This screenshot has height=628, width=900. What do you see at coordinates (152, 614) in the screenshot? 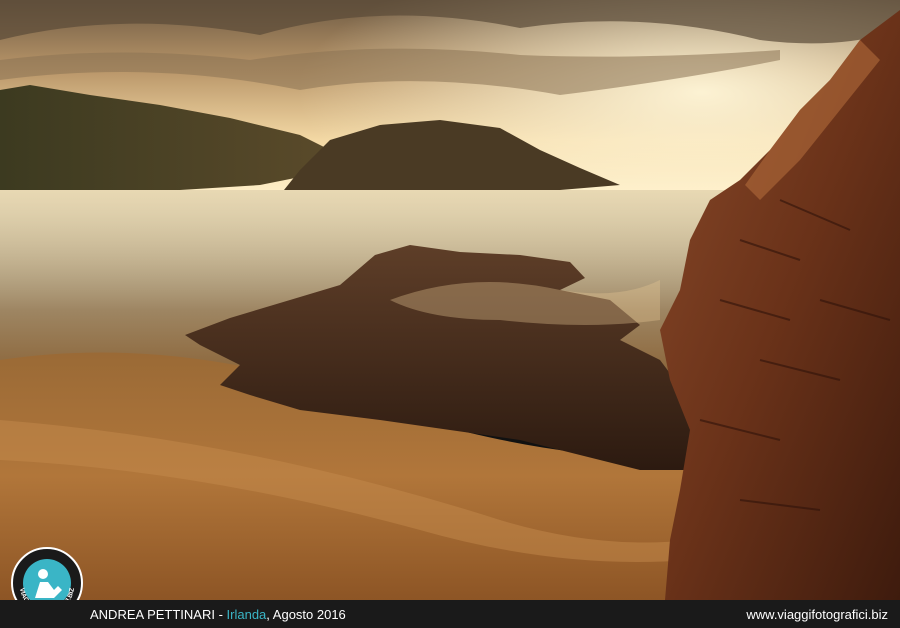
I see `author-name: ANDREA PETTINARI` at bounding box center [152, 614].